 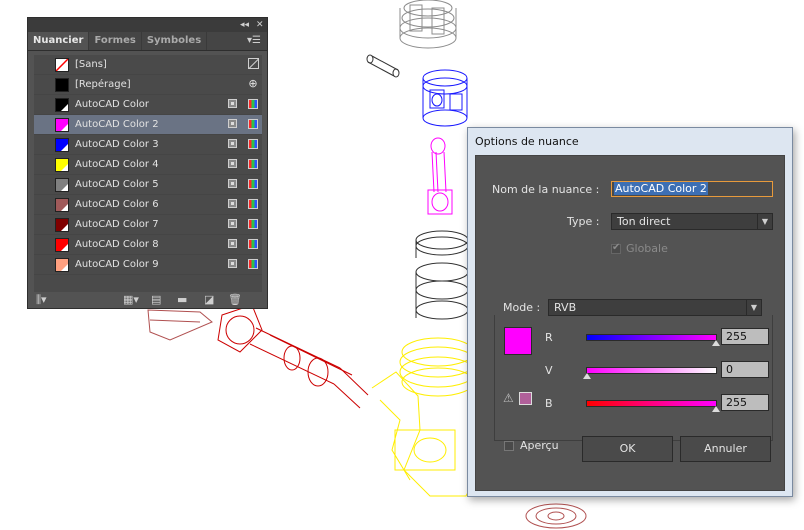 What do you see at coordinates (442, 275) in the screenshot?
I see `ring-stack-part` at bounding box center [442, 275].